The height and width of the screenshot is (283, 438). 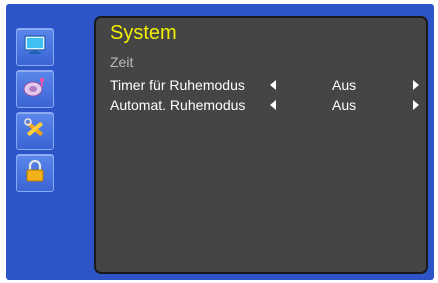 I want to click on audio-icon, so click(x=35, y=89).